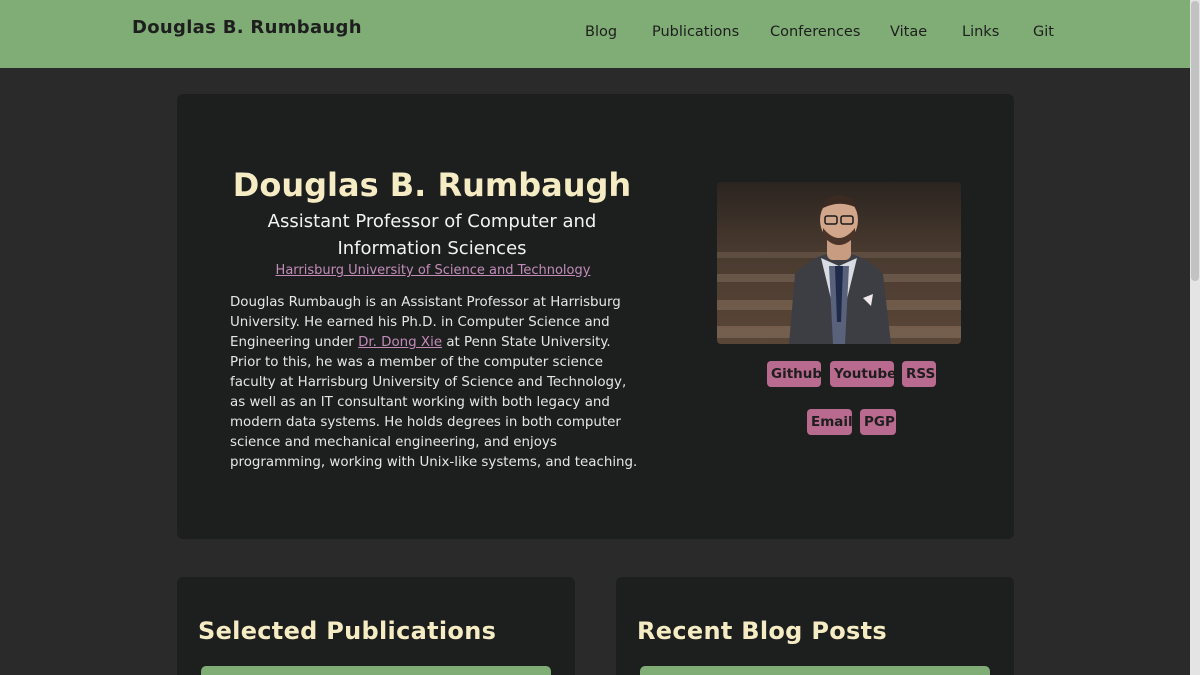 This screenshot has width=1200, height=675. I want to click on youtube-link-button: Youtube, so click(863, 374).